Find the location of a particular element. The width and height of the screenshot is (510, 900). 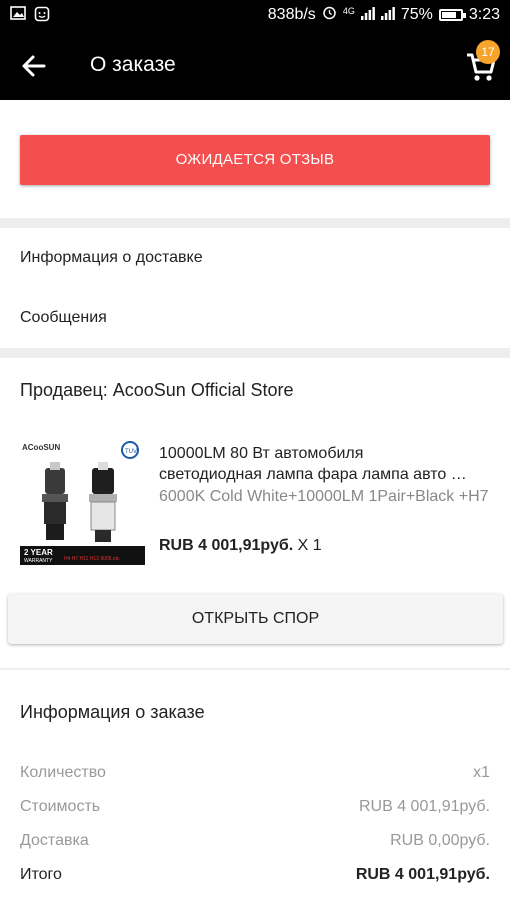

product-quantity: X 1 is located at coordinates (309, 545).